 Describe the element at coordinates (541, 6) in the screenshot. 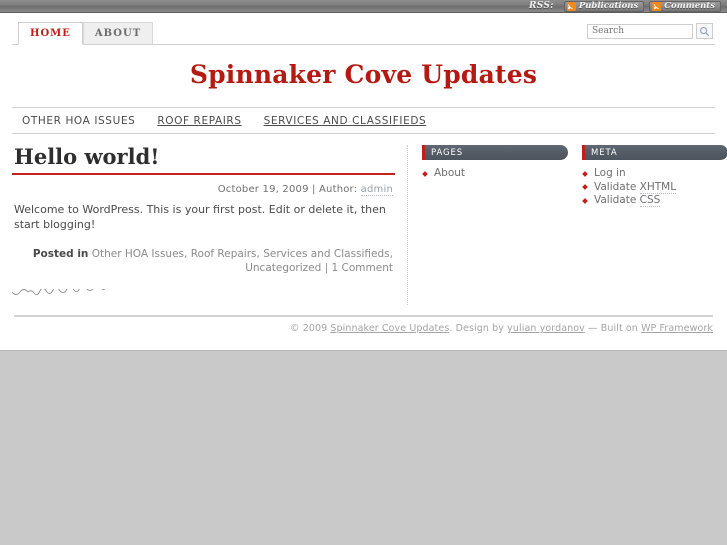

I see `rss-label: RSS:` at that location.